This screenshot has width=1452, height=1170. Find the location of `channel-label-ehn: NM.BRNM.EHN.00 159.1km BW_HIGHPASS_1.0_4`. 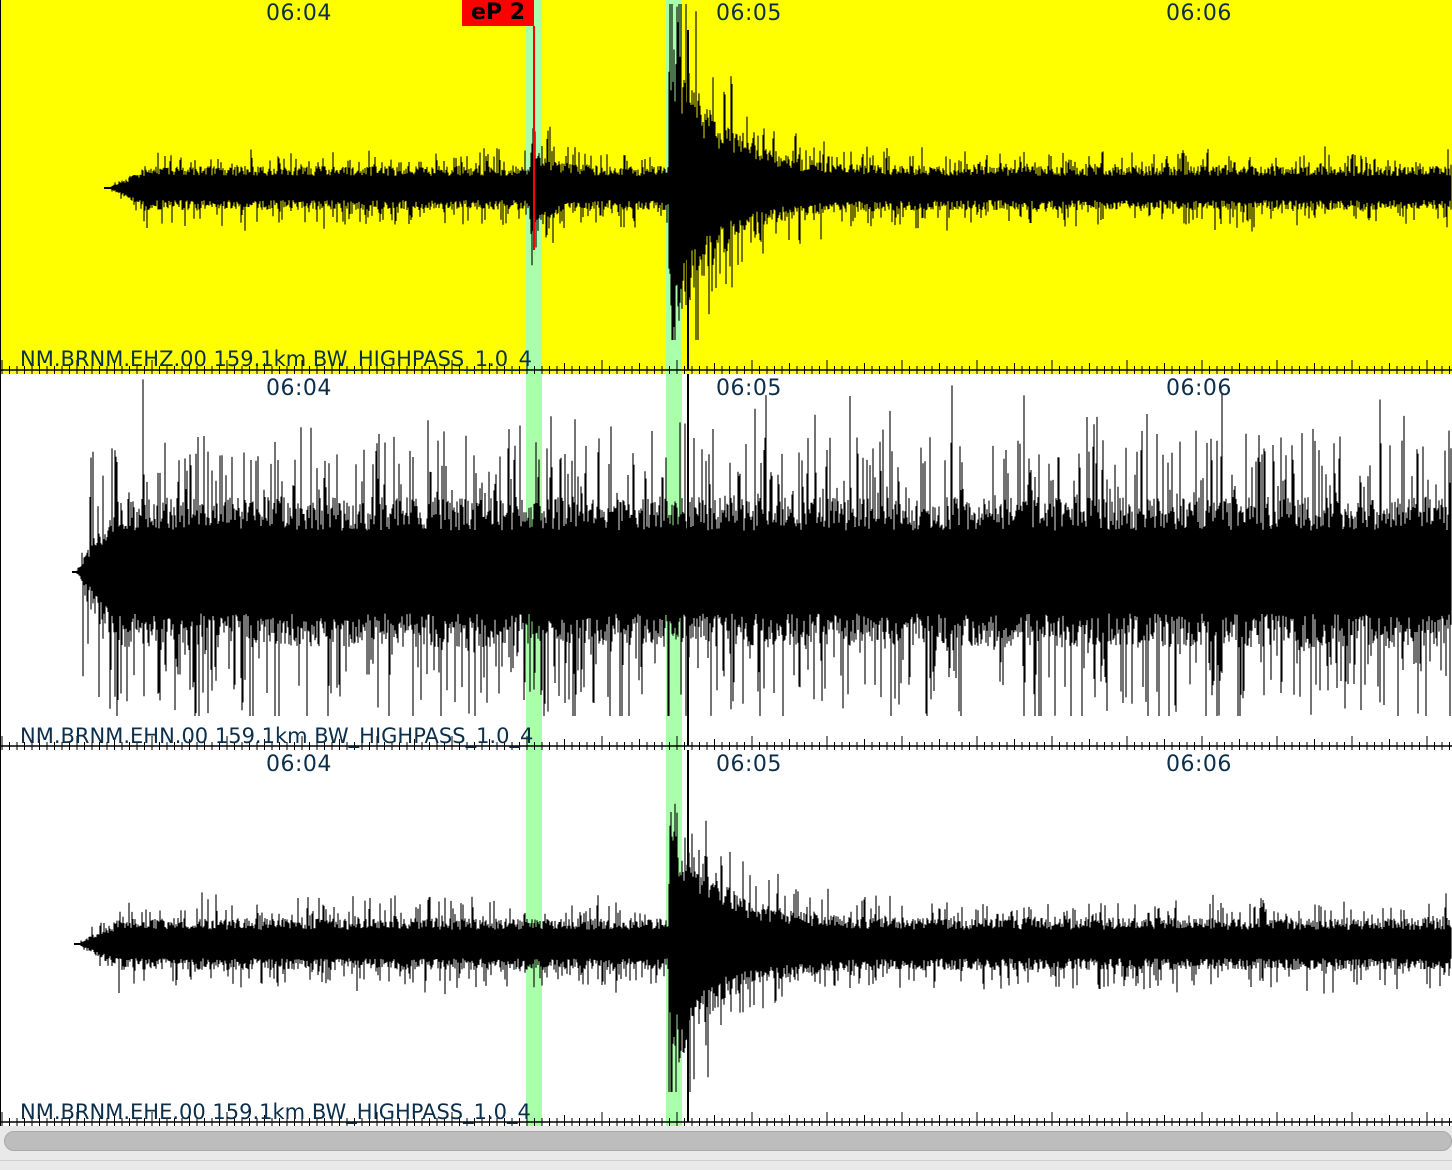

channel-label-ehn: NM.BRNM.EHN.00 159.1km BW_HIGHPASS_1.0_4 is located at coordinates (277, 736).